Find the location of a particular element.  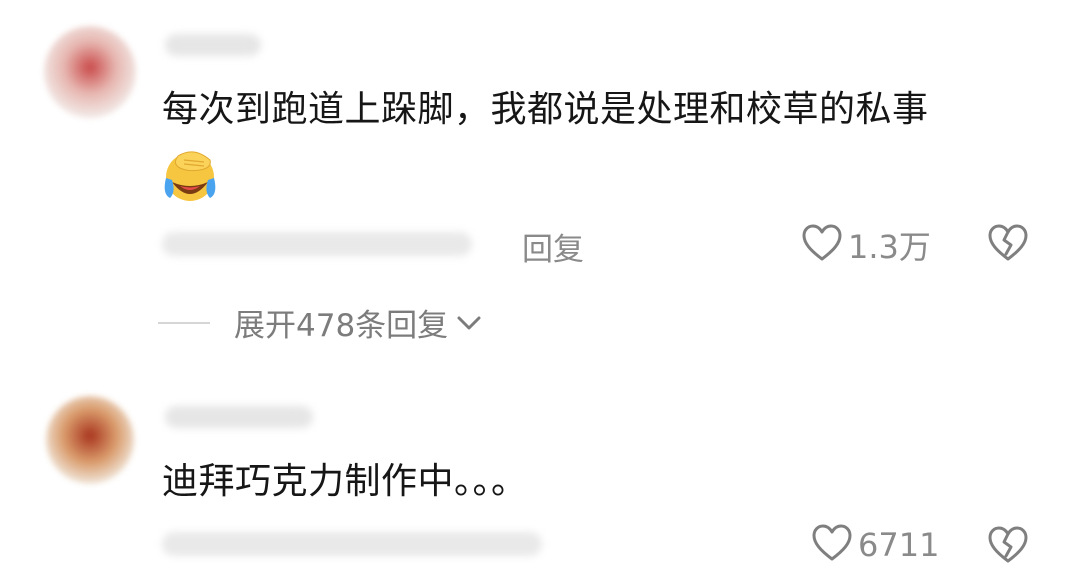

reply-button: 回复 is located at coordinates (553, 246).